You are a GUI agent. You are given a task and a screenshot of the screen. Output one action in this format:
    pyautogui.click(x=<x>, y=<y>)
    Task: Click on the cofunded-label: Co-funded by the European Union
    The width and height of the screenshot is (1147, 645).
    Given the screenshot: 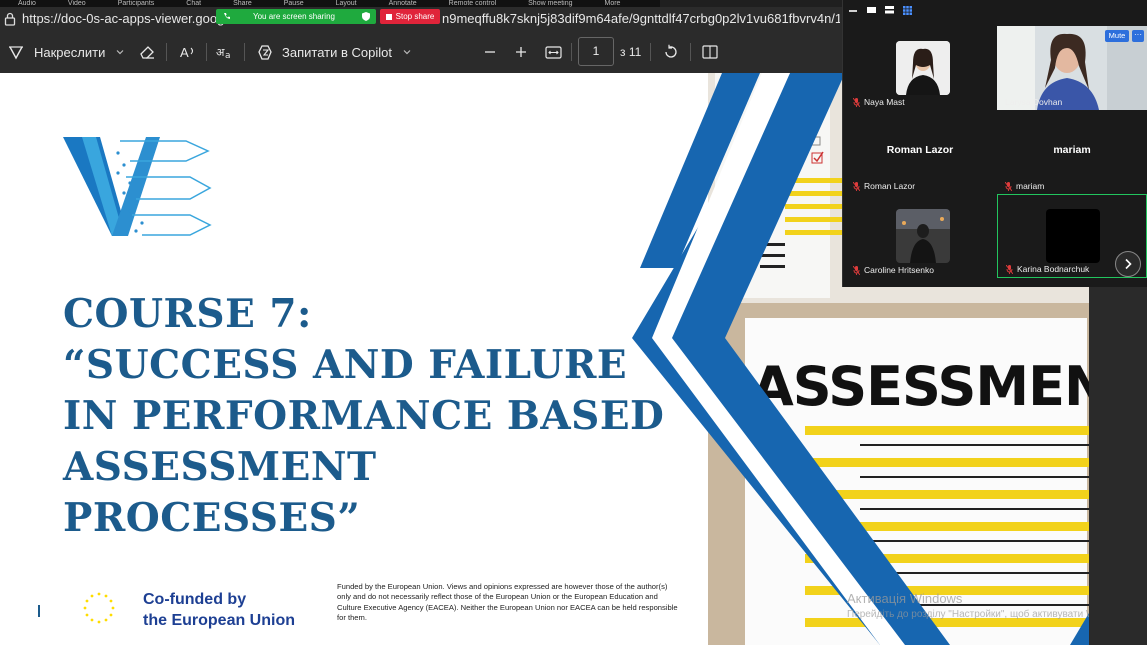 What is the action you would take?
    pyautogui.click(x=219, y=610)
    